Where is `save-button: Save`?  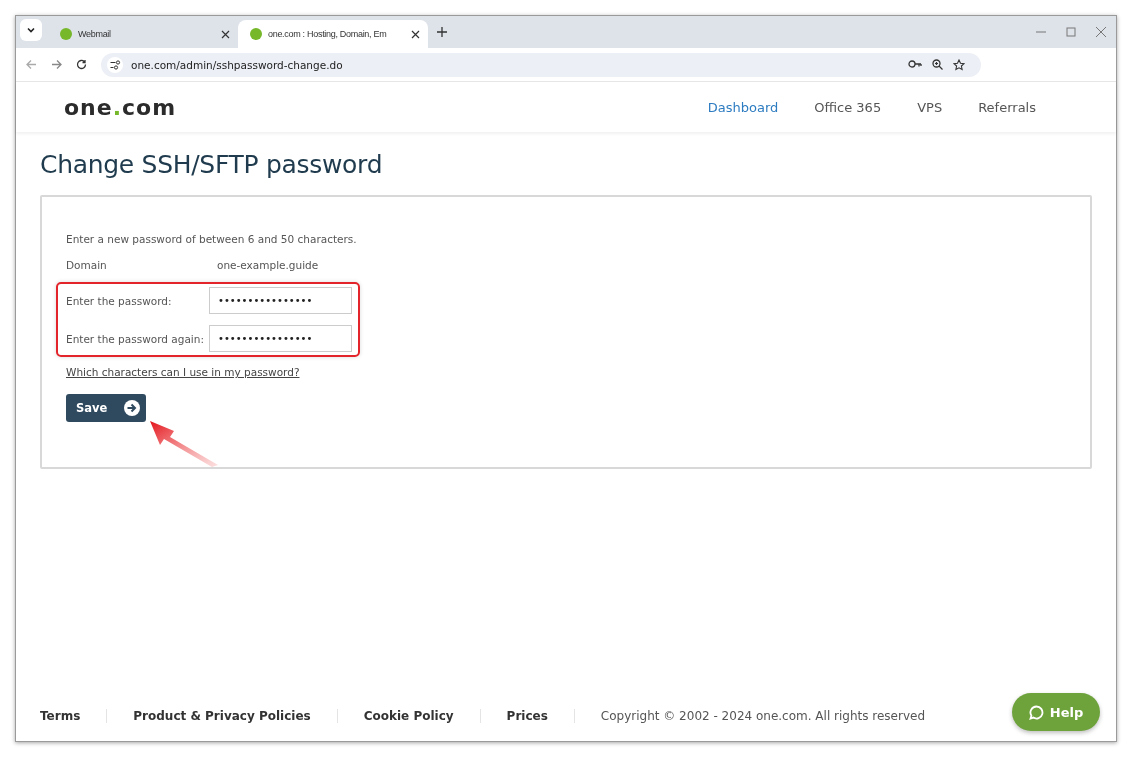
save-button: Save is located at coordinates (106, 408).